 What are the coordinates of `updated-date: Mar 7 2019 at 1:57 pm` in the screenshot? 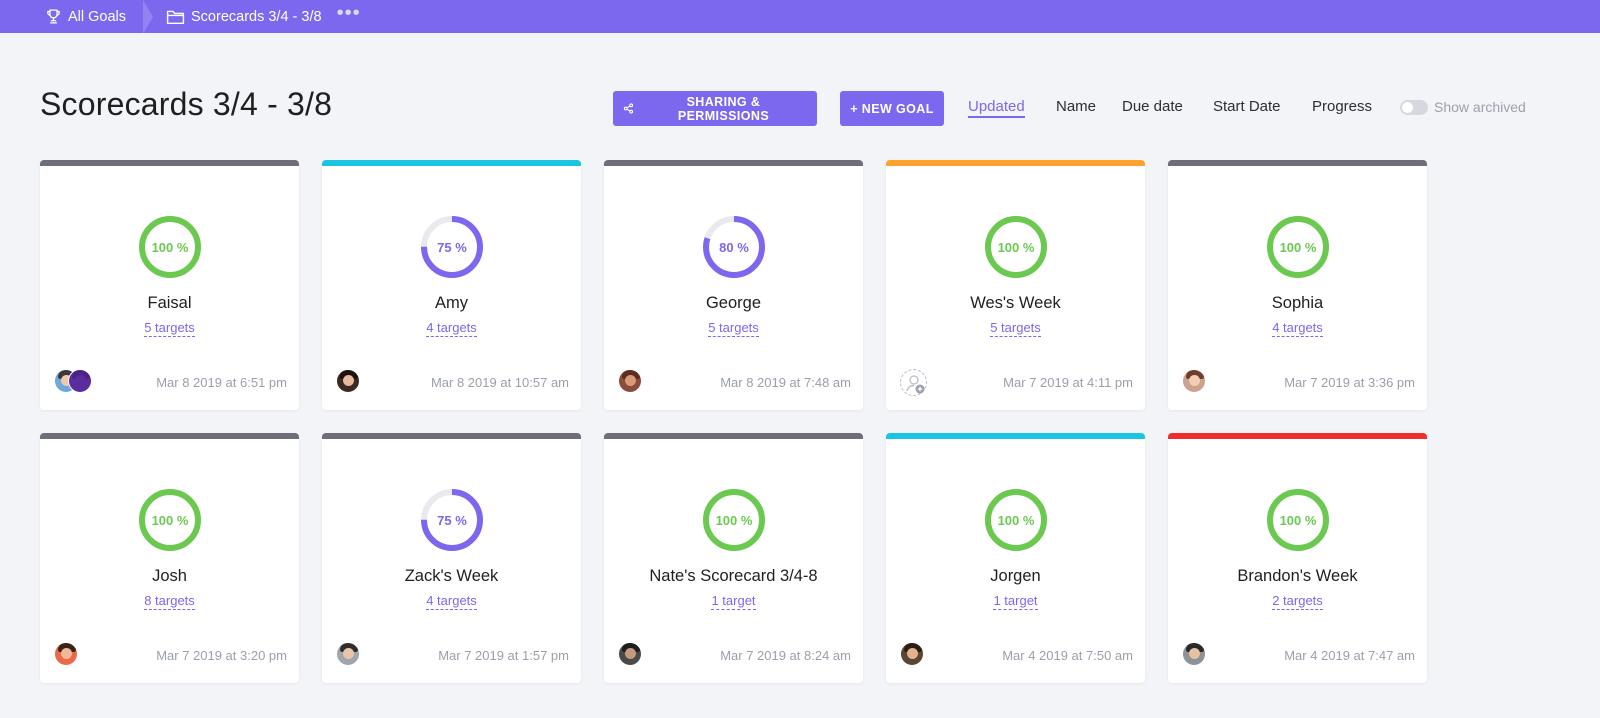 It's located at (503, 655).